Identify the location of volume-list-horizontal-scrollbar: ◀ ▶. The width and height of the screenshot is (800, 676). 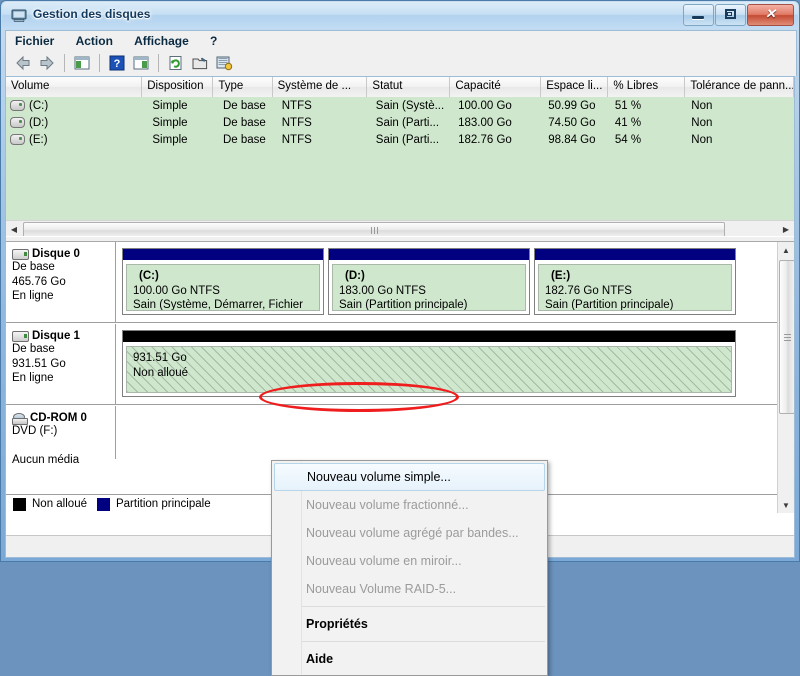
(400, 229).